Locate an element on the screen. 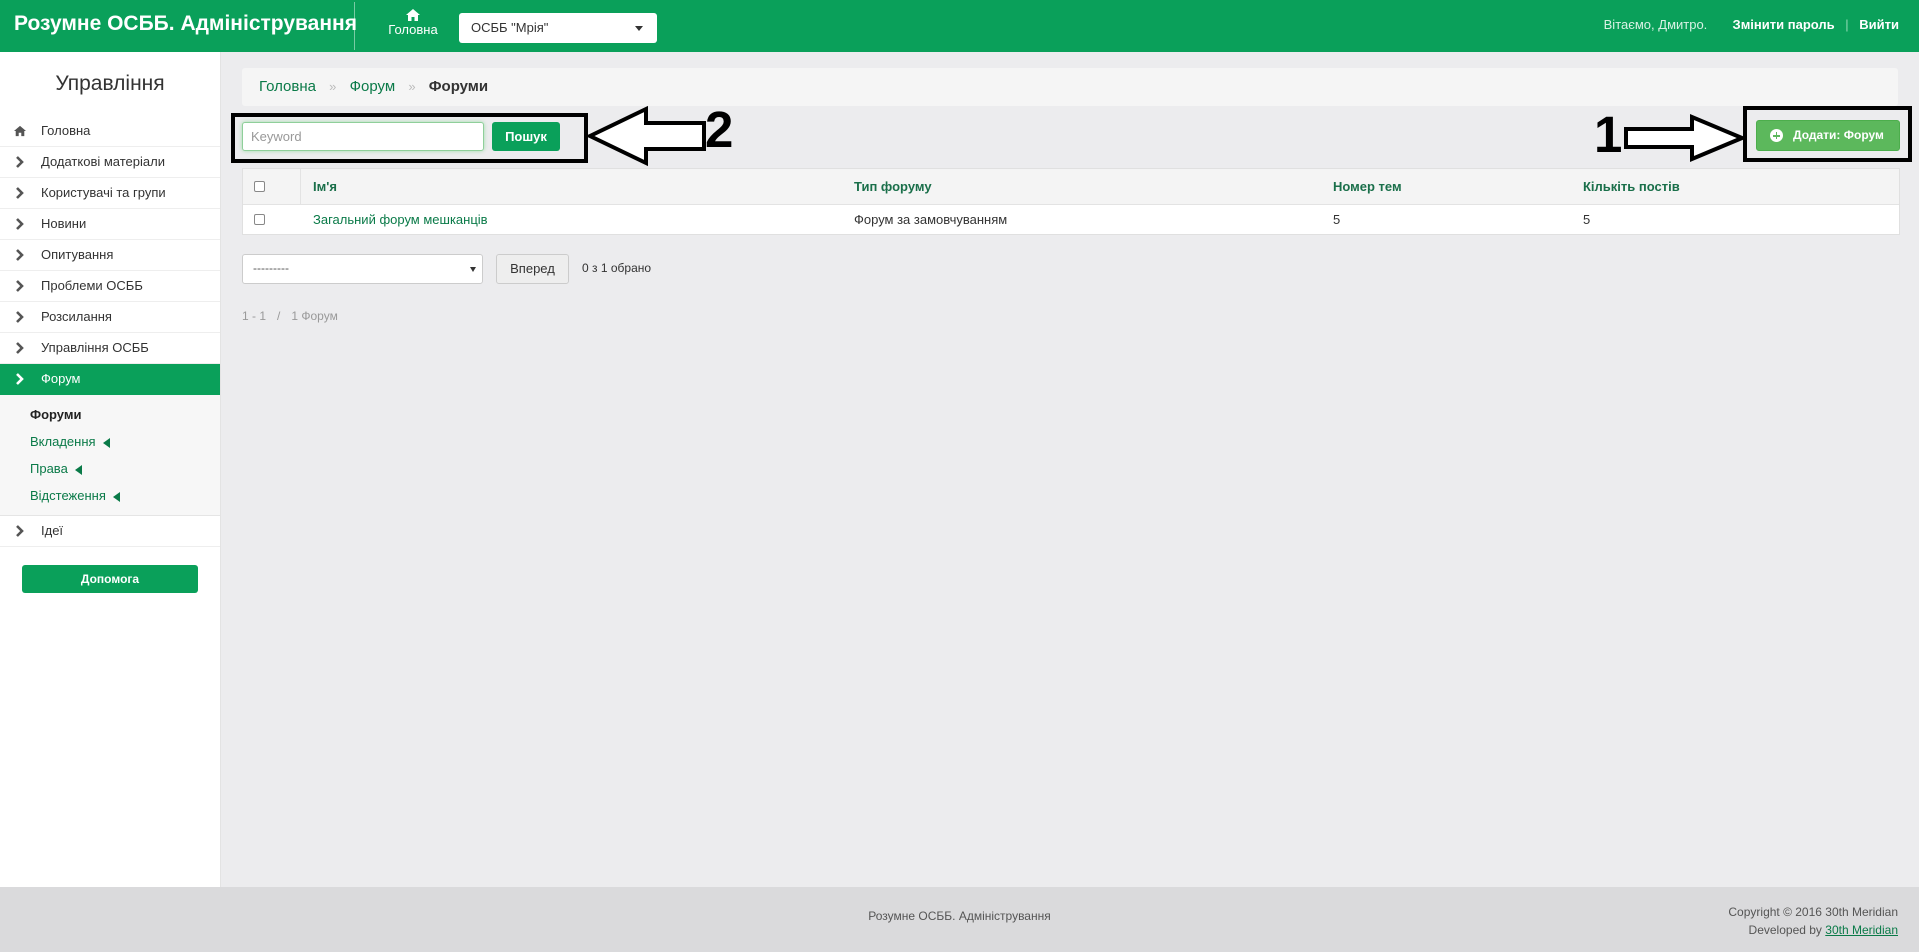  sidebar-item-label: Новини is located at coordinates (64, 223).